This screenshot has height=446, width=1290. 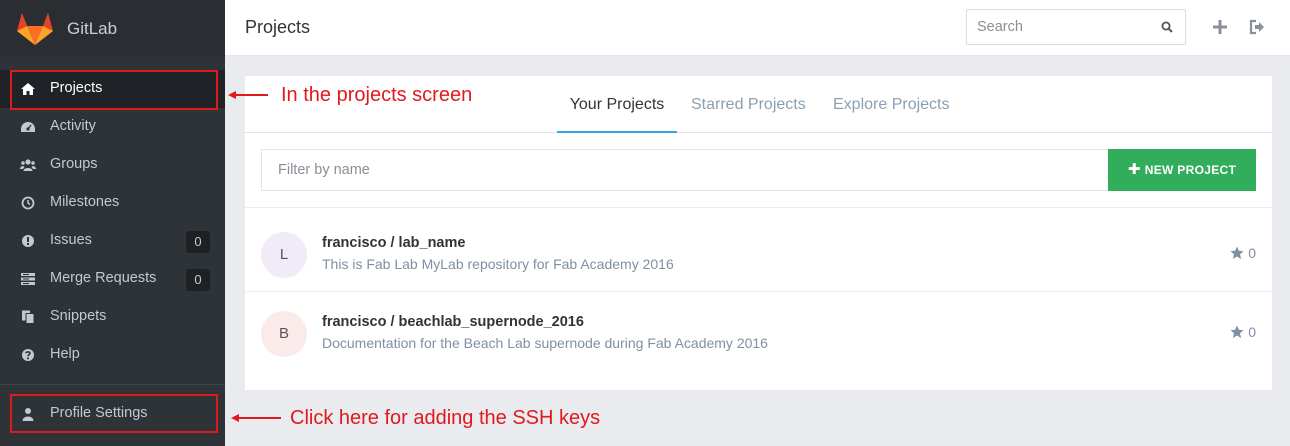 What do you see at coordinates (284, 334) in the screenshot?
I see `avatar: B` at bounding box center [284, 334].